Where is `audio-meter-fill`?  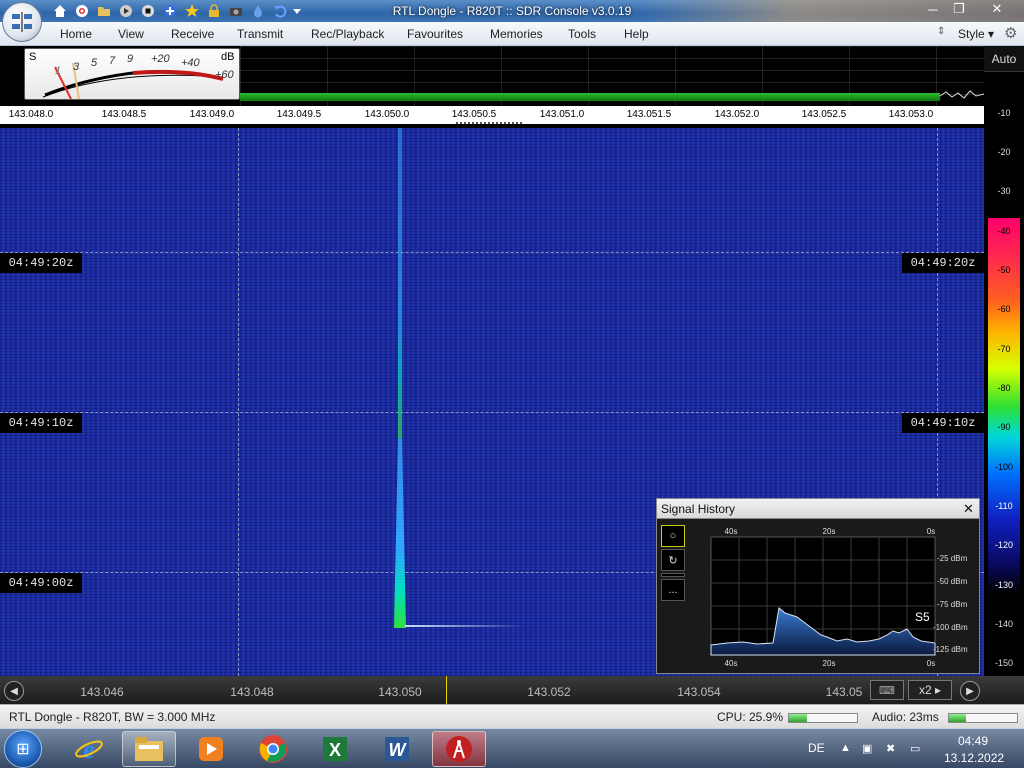 audio-meter-fill is located at coordinates (957, 718).